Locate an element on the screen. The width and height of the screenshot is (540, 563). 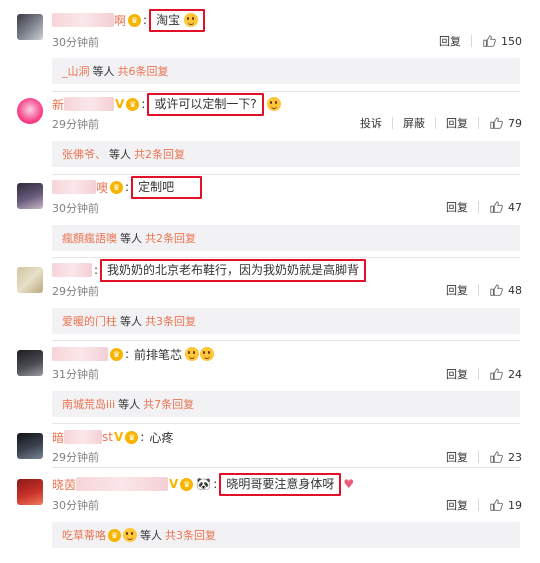
like-button: 23 is located at coordinates (505, 457).